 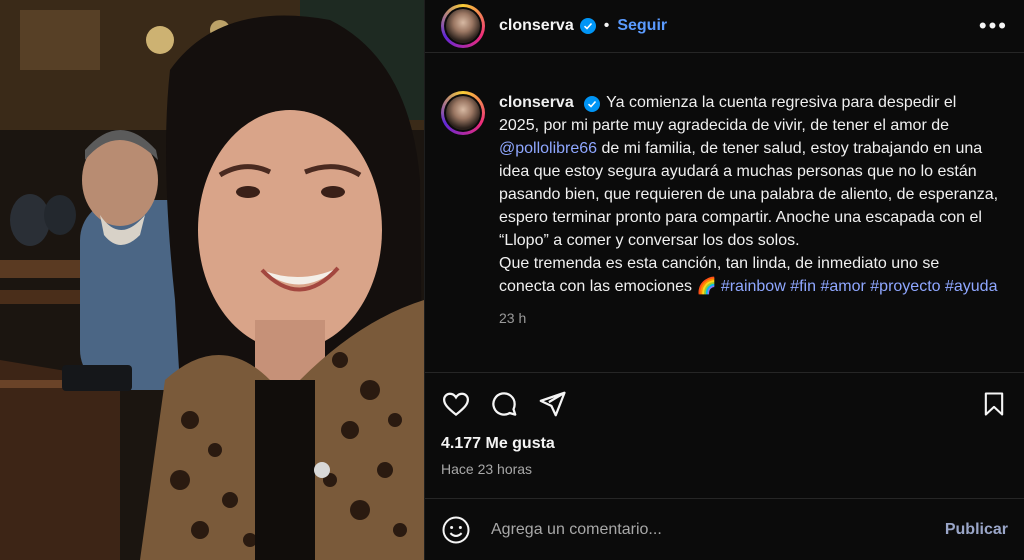 I want to click on author-avatar, so click(x=463, y=26).